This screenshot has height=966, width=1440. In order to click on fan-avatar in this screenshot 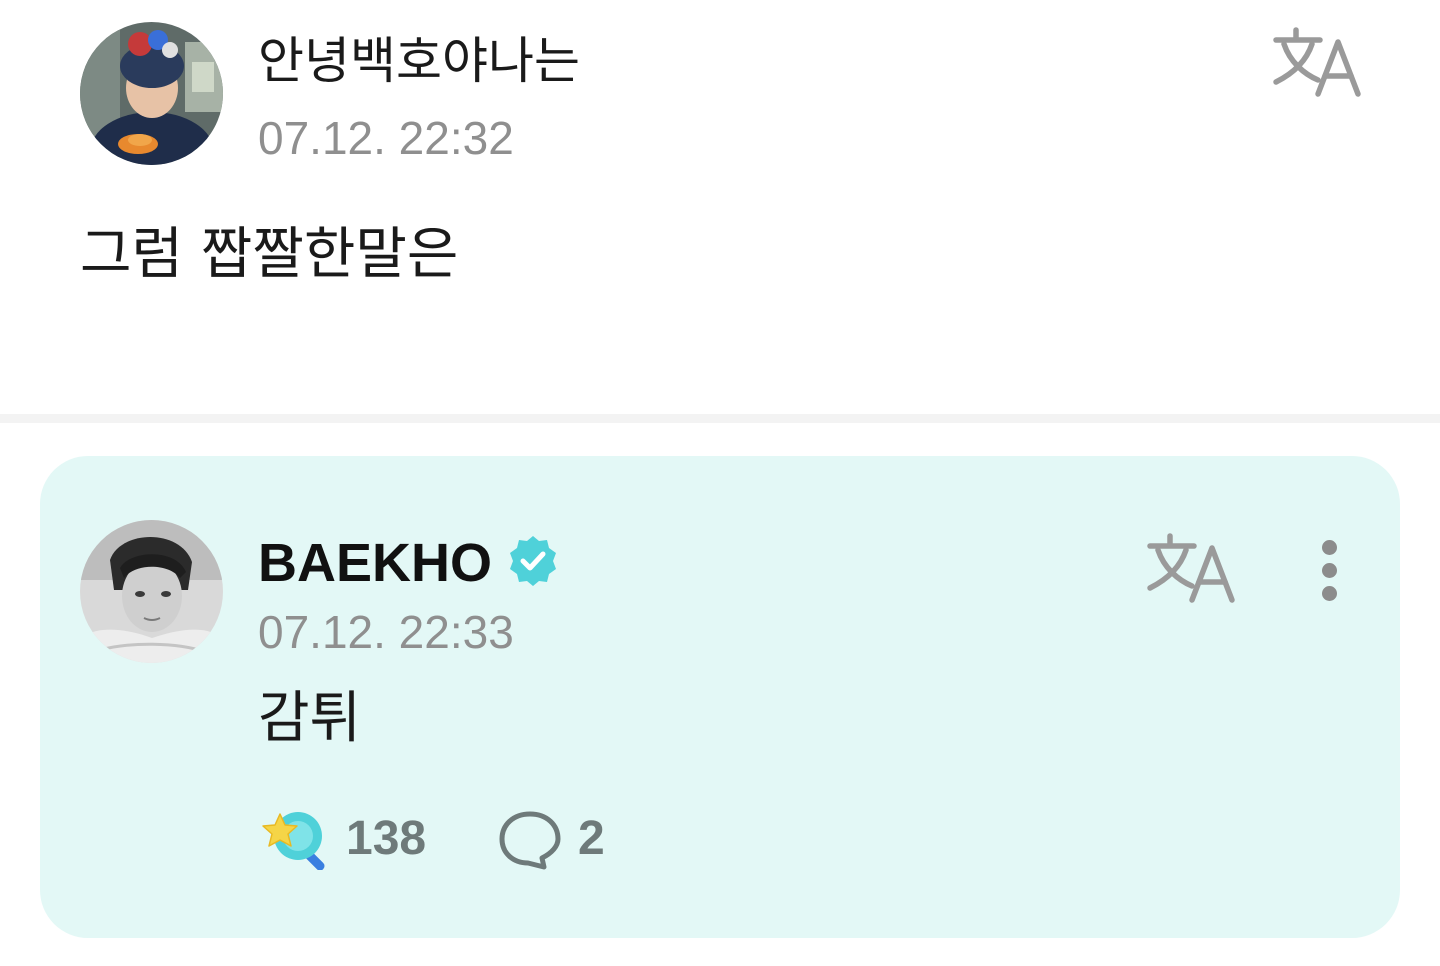, I will do `click(151, 93)`.